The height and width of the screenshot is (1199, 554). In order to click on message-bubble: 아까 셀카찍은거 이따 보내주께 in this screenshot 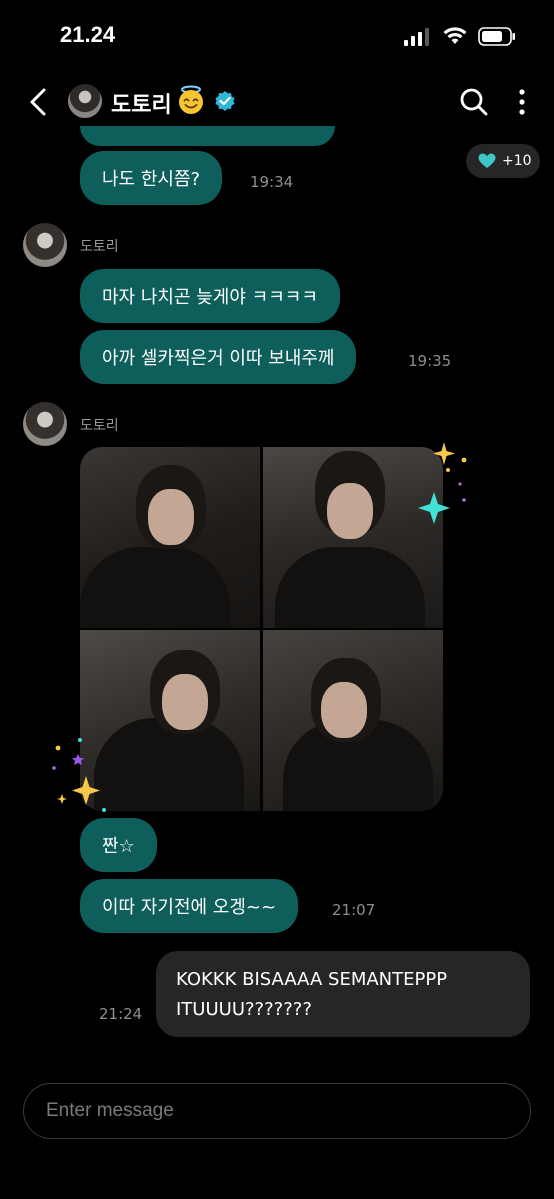, I will do `click(218, 357)`.